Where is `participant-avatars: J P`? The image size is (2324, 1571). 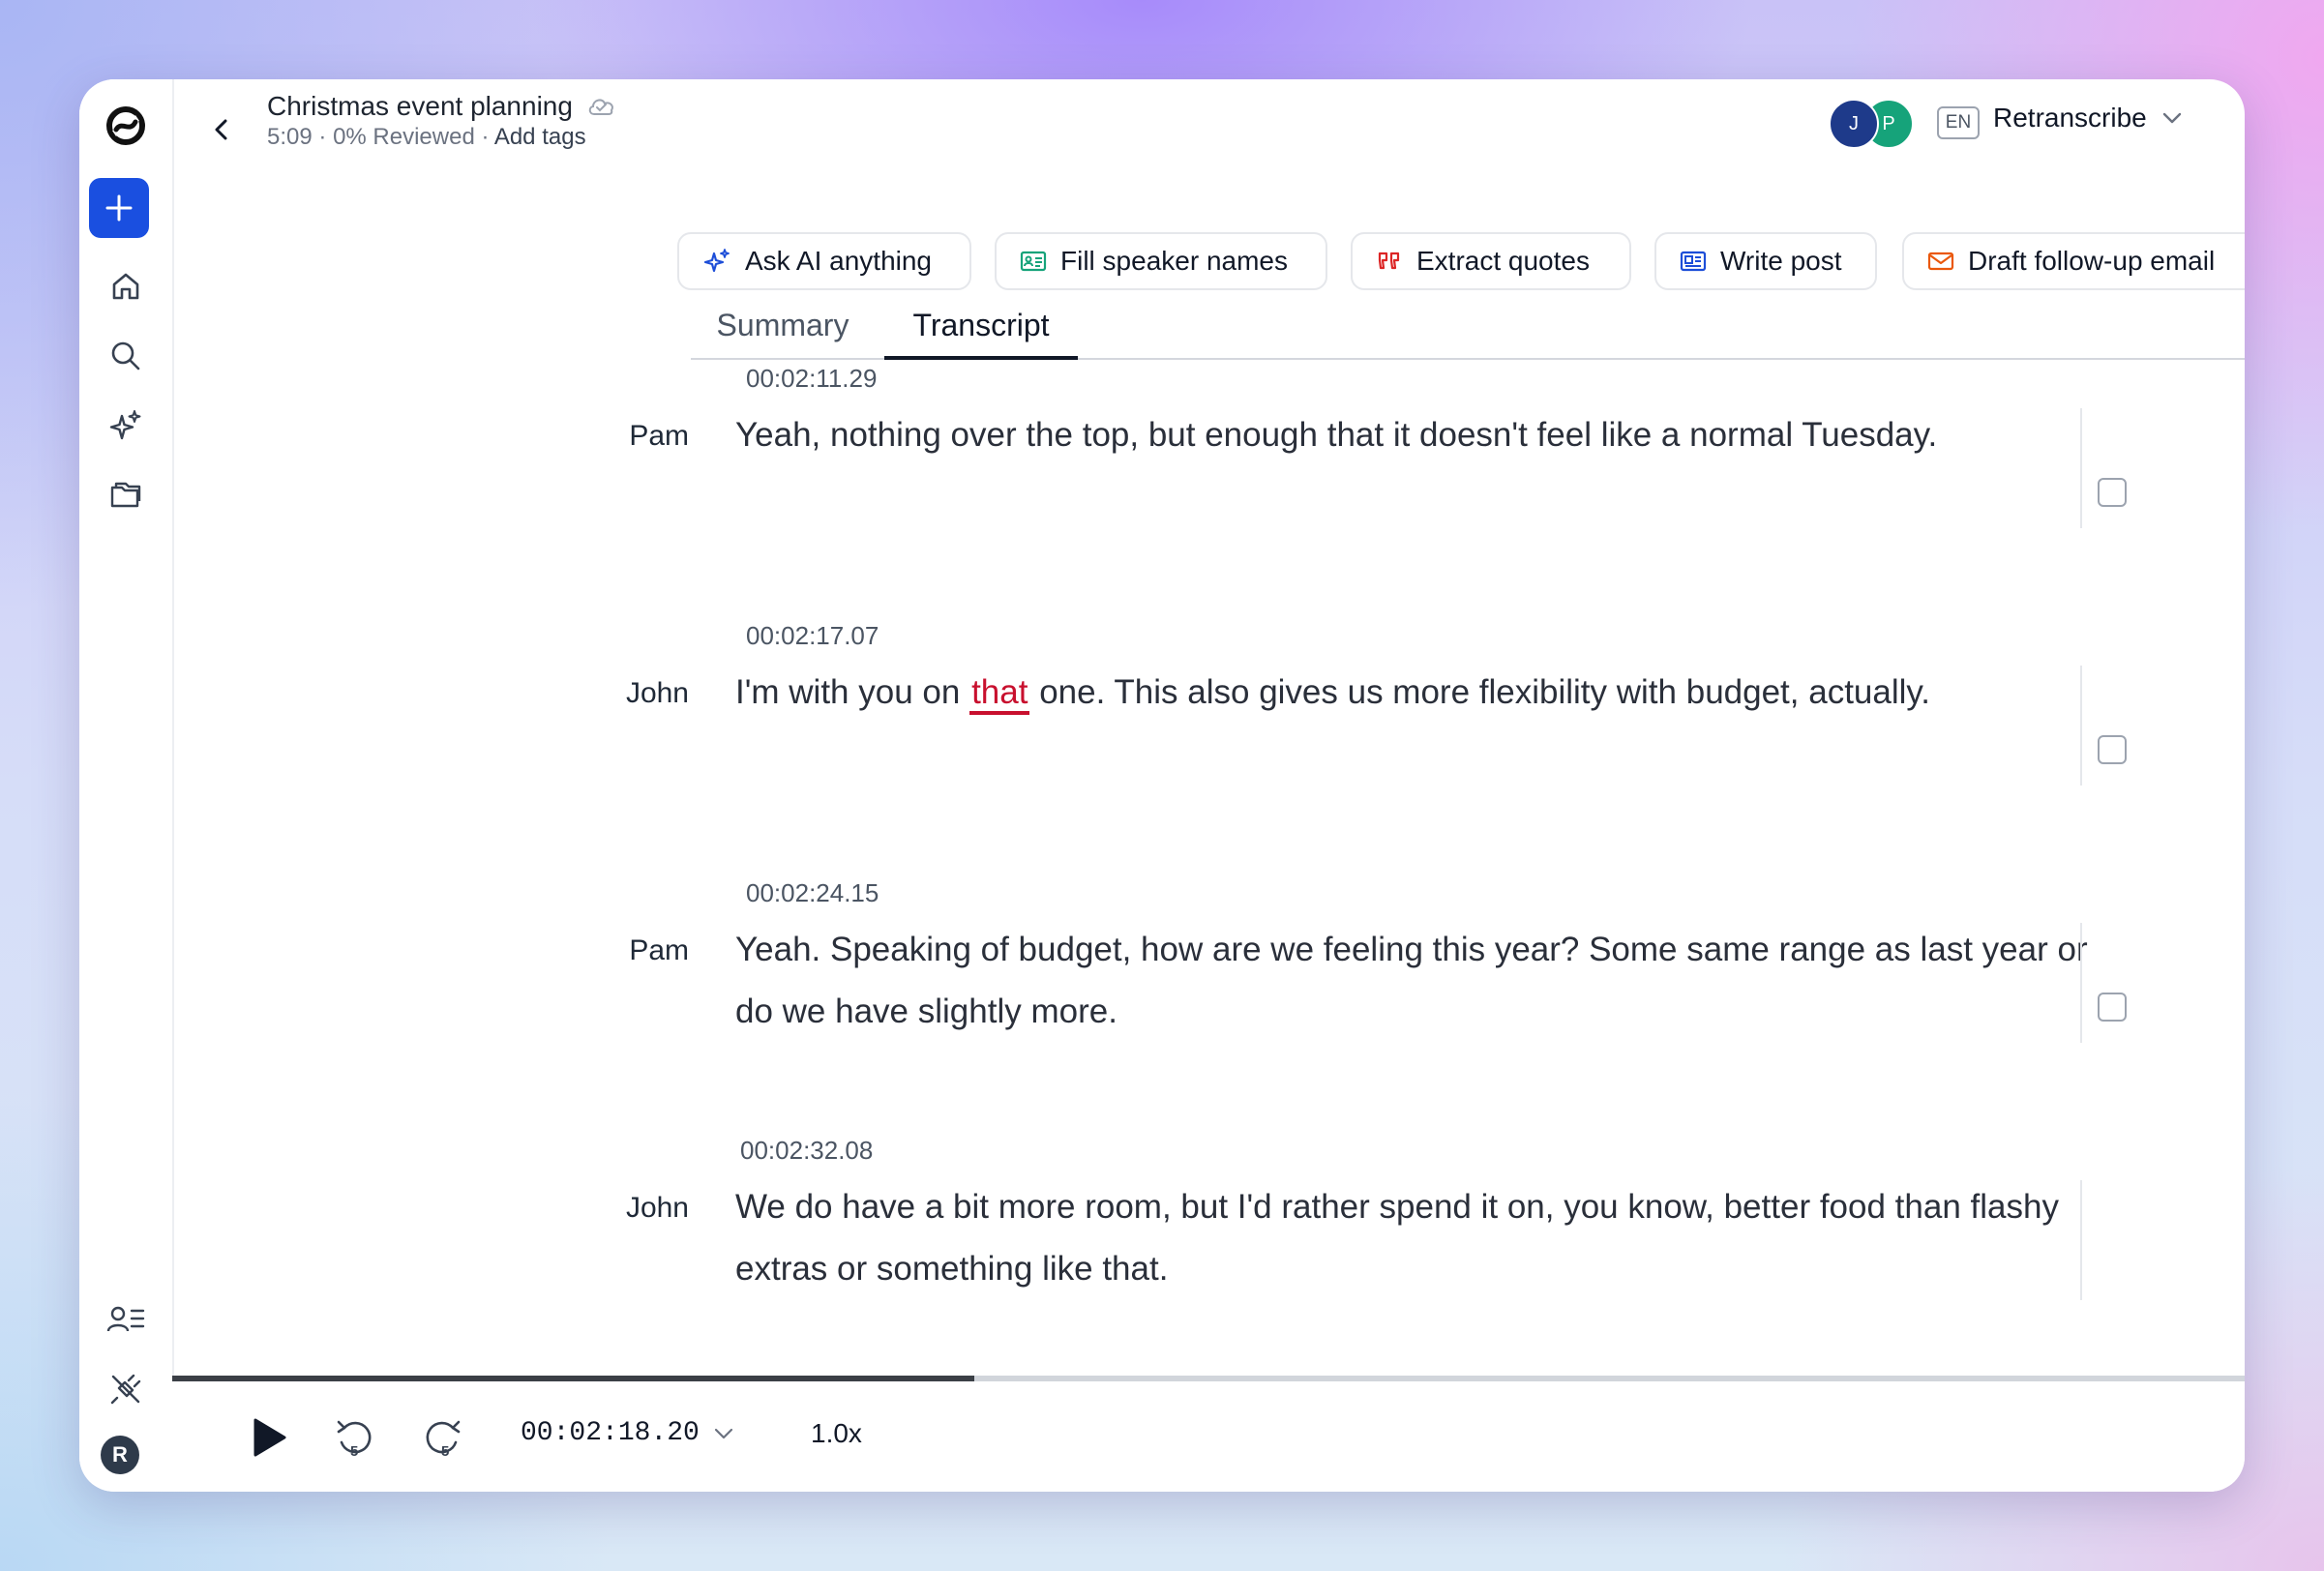 participant-avatars: J P is located at coordinates (1873, 124).